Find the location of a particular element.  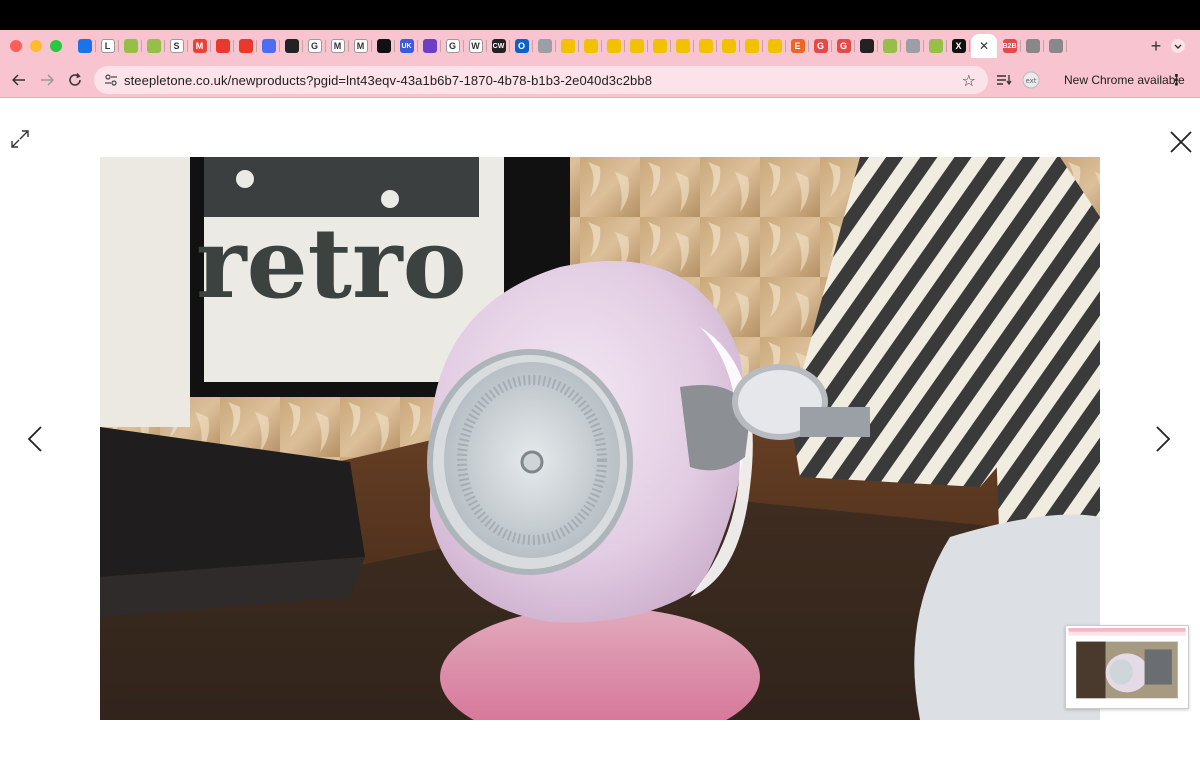

active-tab: ✕ is located at coordinates (984, 46).